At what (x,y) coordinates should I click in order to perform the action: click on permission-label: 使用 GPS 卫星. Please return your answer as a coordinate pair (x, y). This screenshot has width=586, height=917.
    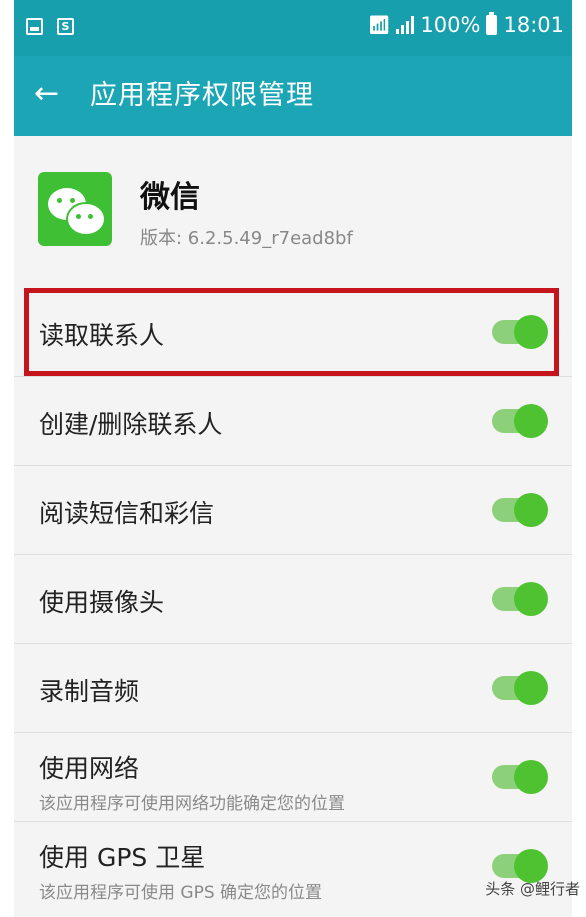
    Looking at the image, I should click on (122, 857).